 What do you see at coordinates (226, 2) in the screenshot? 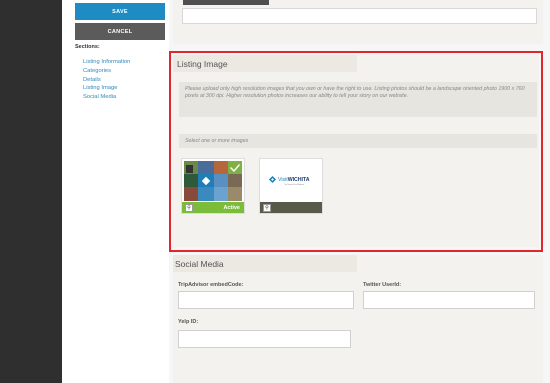
I see `previous-section-tab` at bounding box center [226, 2].